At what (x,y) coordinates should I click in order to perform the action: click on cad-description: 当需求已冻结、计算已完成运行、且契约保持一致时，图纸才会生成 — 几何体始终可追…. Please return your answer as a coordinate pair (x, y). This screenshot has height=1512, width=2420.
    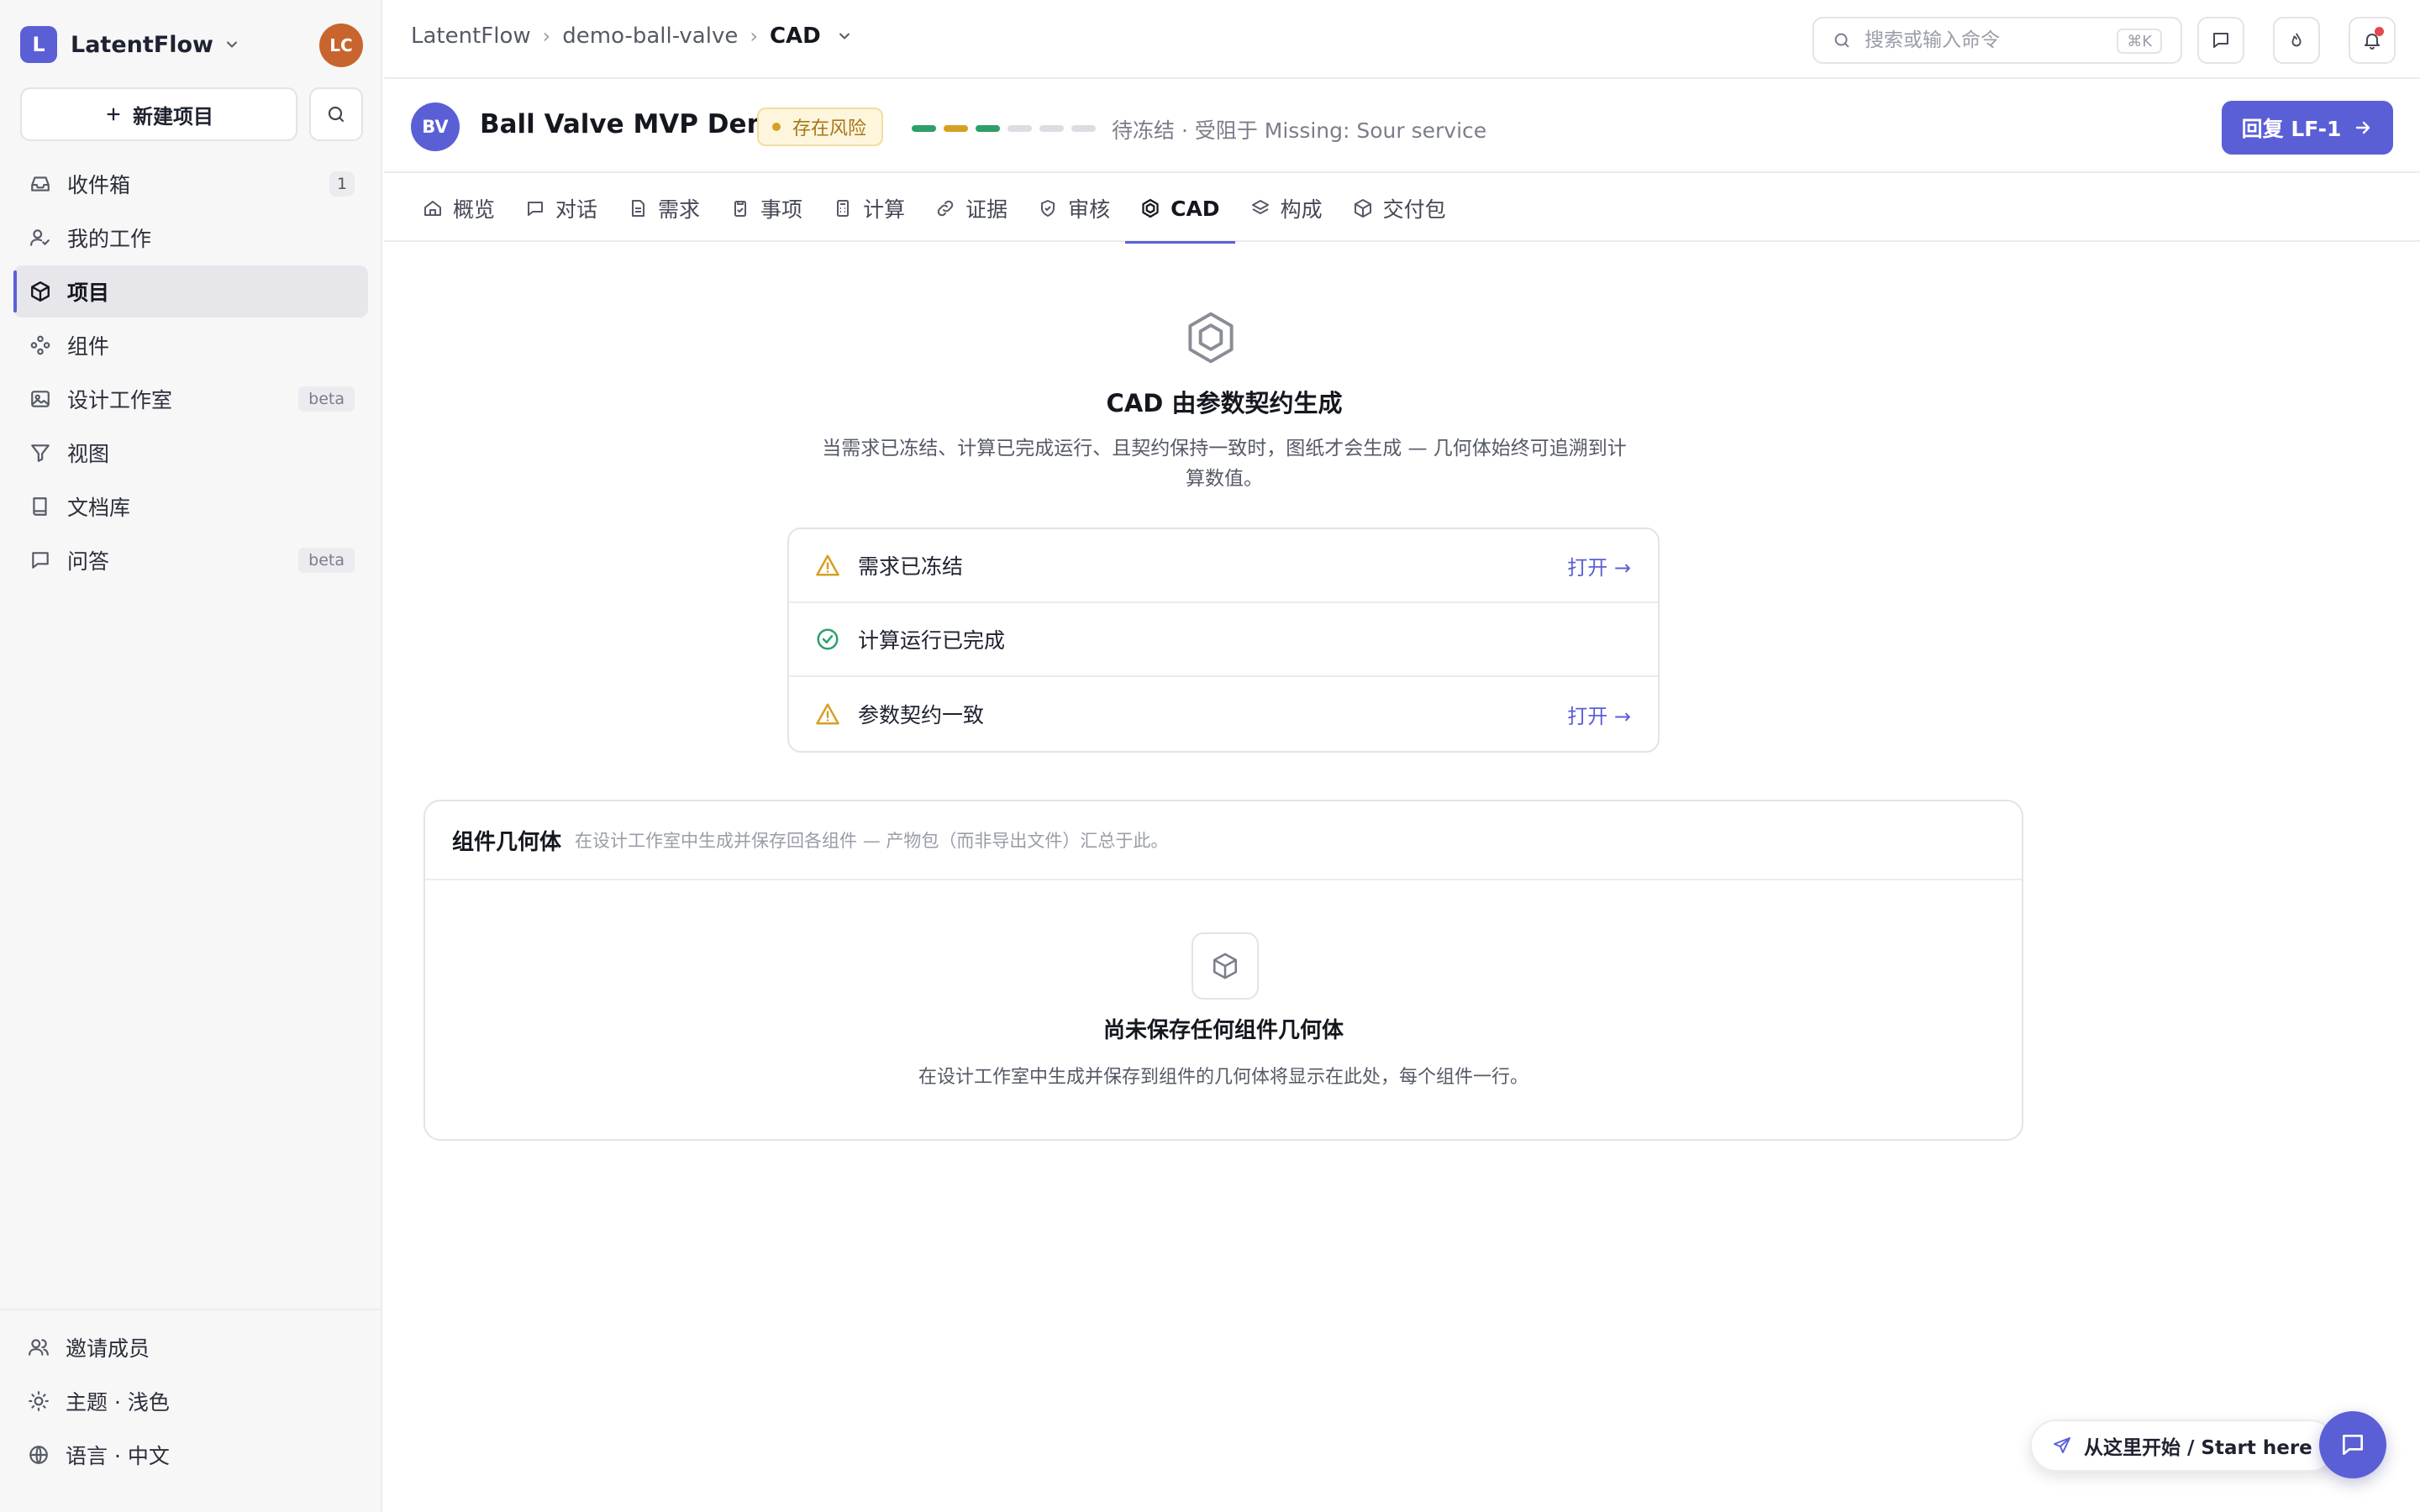
    Looking at the image, I should click on (1225, 464).